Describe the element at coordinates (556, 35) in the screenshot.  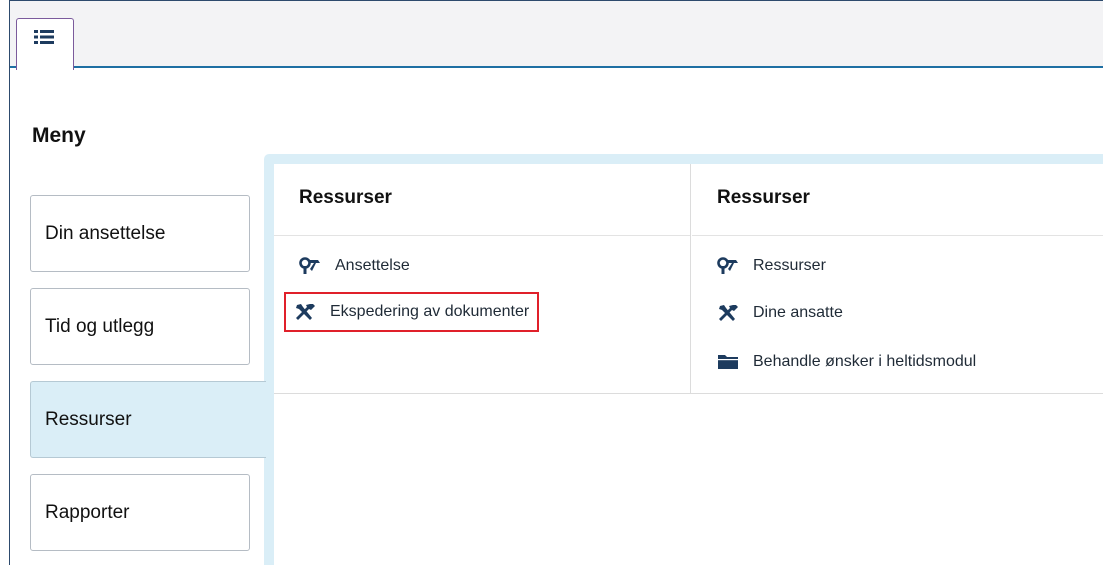
I see `tab-strip` at that location.